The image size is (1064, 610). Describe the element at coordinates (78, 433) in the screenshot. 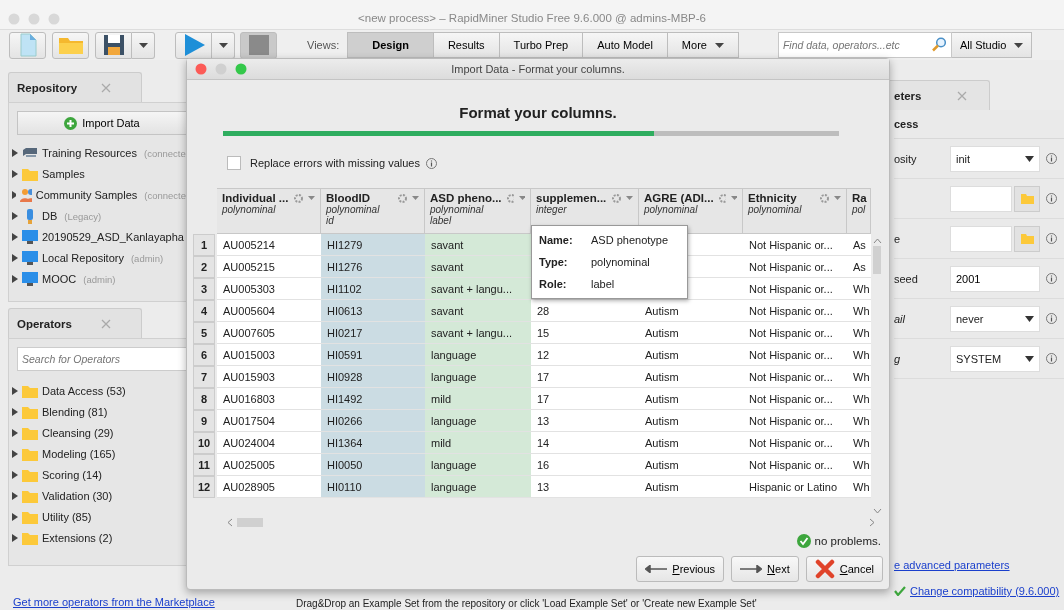

I see `operator-group: Cleansing (29)` at that location.